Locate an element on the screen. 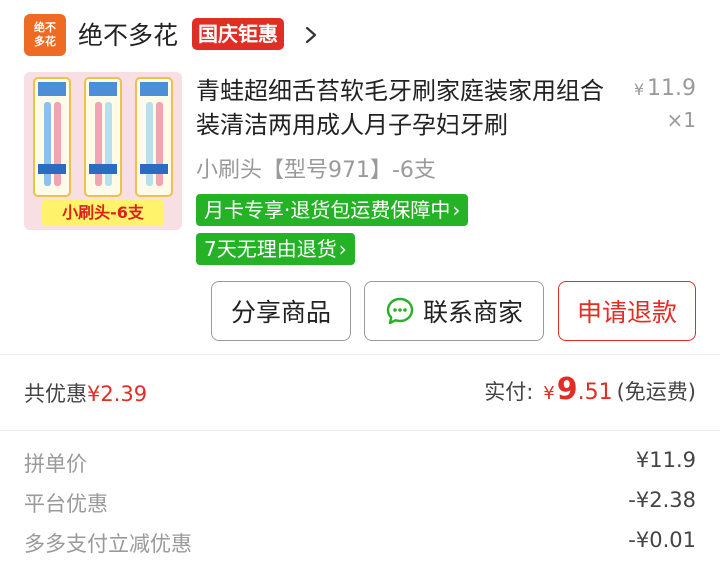 The height and width of the screenshot is (573, 720). detail-label: 多多支付立减优惠 is located at coordinates (108, 544).